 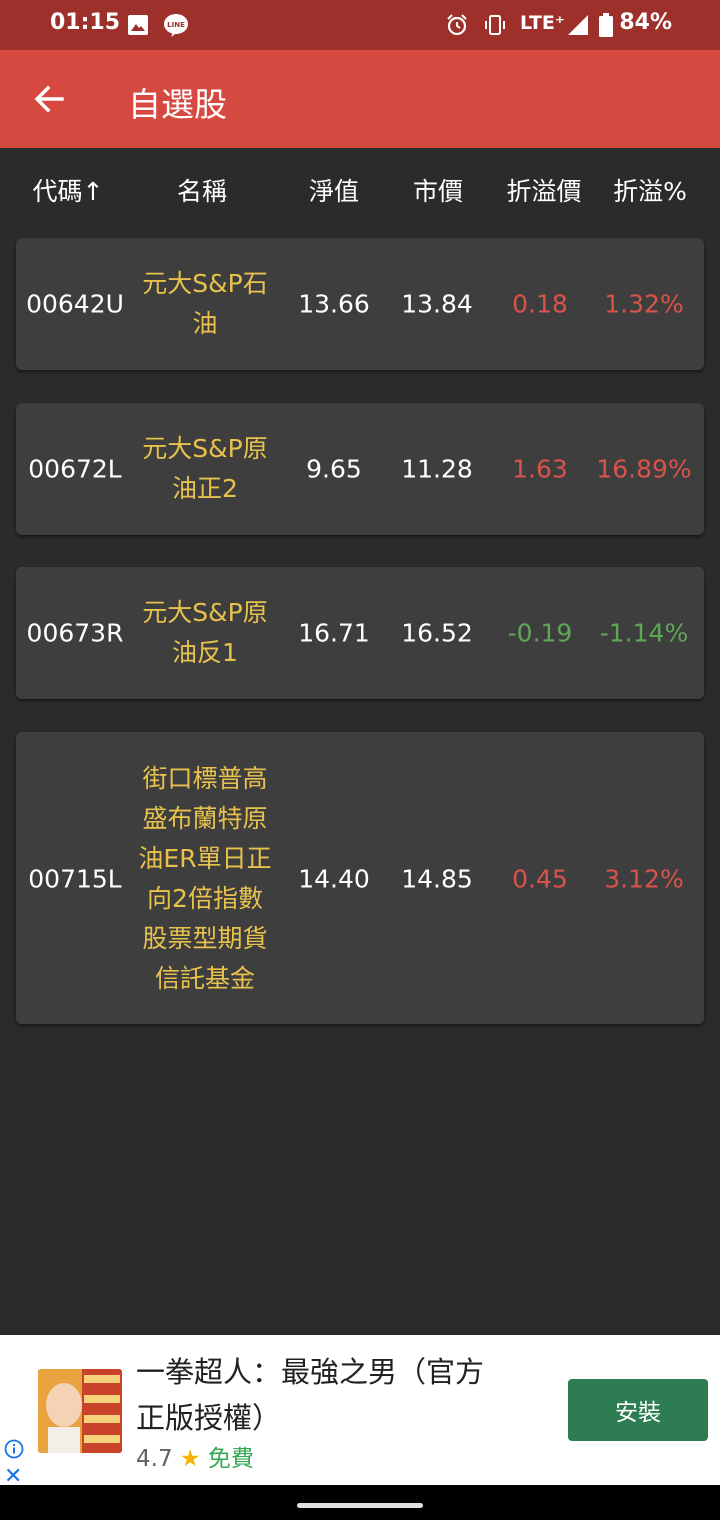 What do you see at coordinates (437, 469) in the screenshot?
I see `market-price: 11.28` at bounding box center [437, 469].